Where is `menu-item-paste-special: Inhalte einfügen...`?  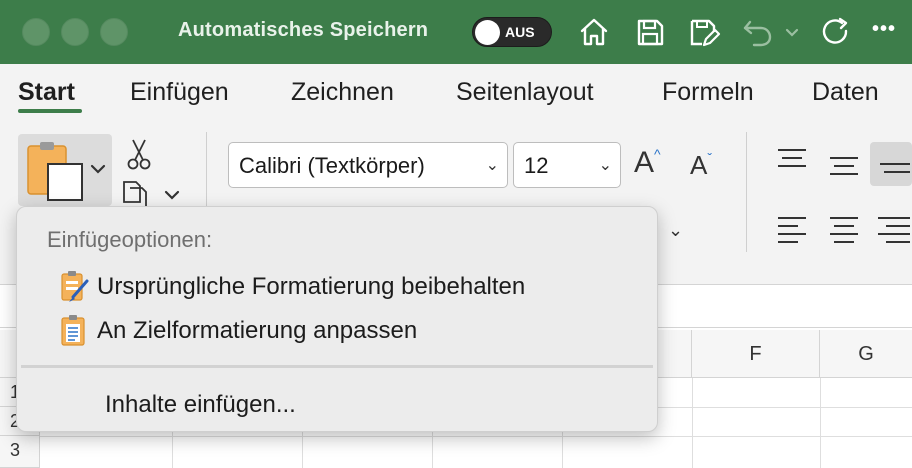 menu-item-paste-special: Inhalte einfügen... is located at coordinates (337, 404).